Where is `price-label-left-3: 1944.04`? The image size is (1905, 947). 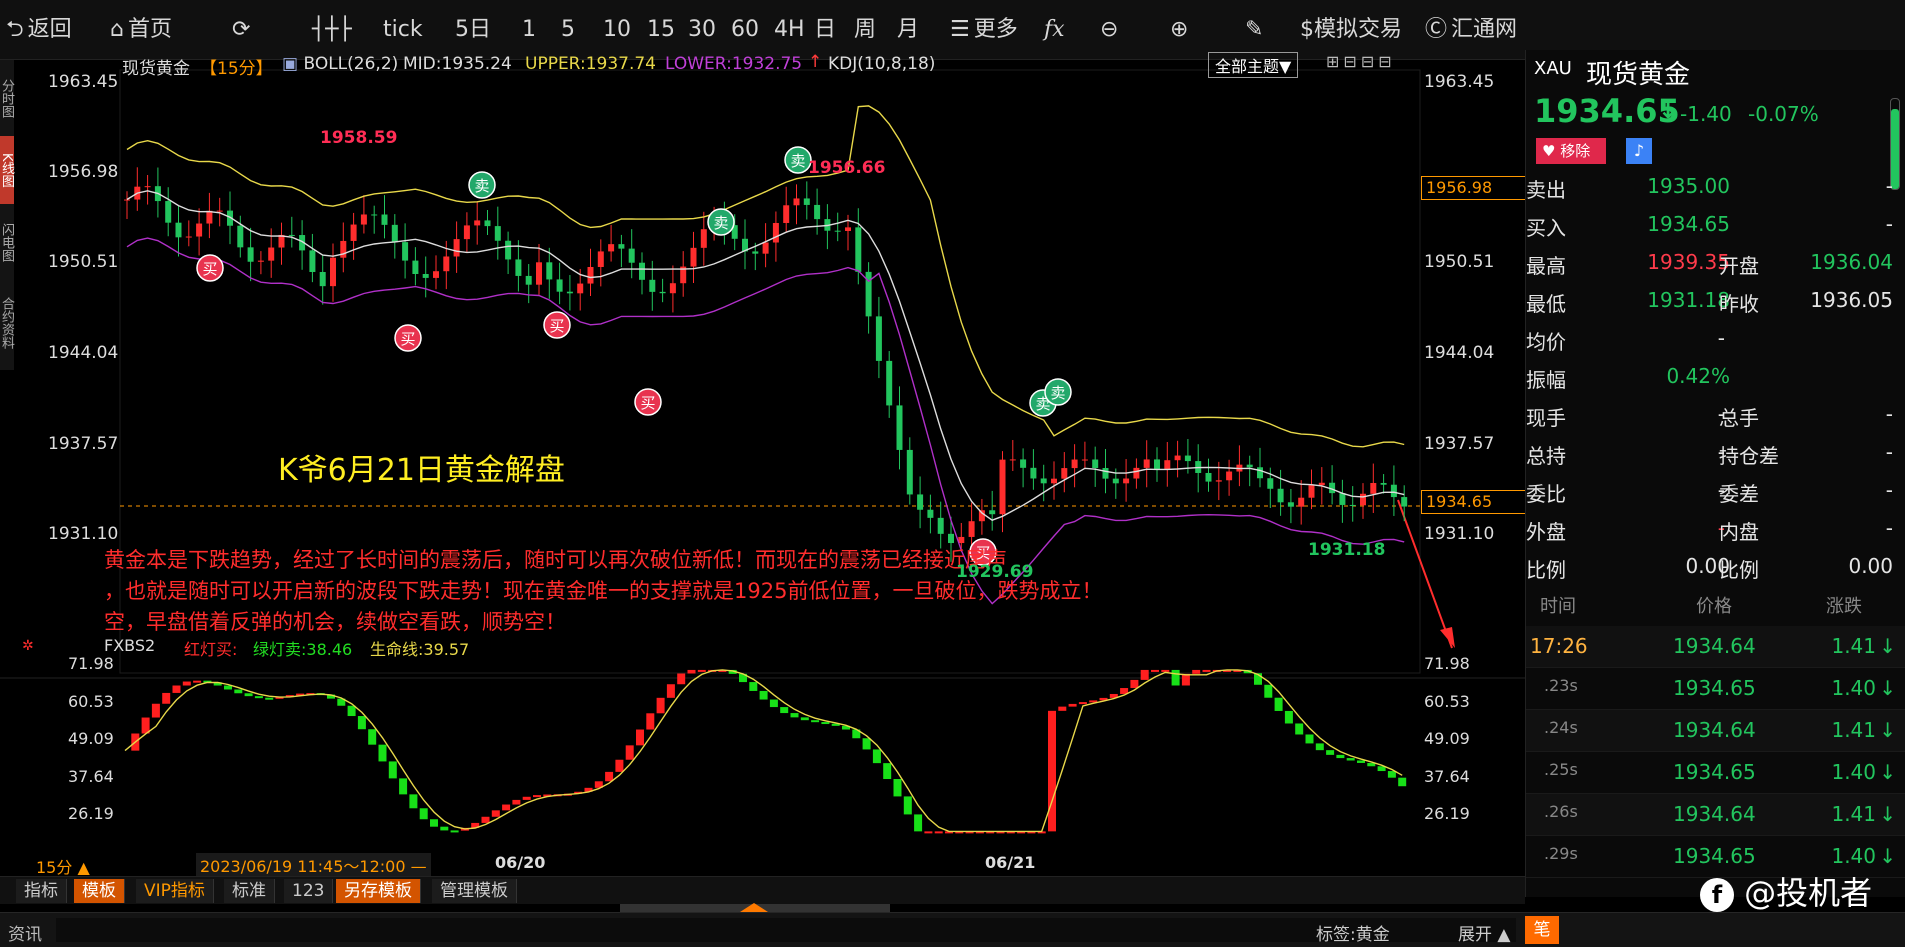 price-label-left-3: 1944.04 is located at coordinates (83, 353).